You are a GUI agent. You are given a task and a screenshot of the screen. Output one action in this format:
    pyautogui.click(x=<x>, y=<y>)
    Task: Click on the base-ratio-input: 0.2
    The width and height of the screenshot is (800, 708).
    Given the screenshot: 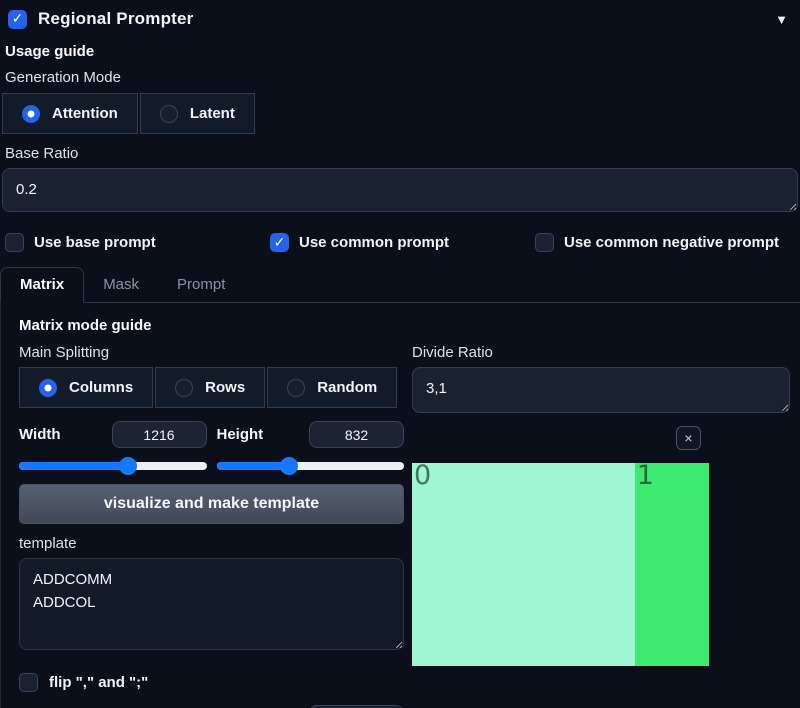 What is the action you would take?
    pyautogui.click(x=400, y=190)
    